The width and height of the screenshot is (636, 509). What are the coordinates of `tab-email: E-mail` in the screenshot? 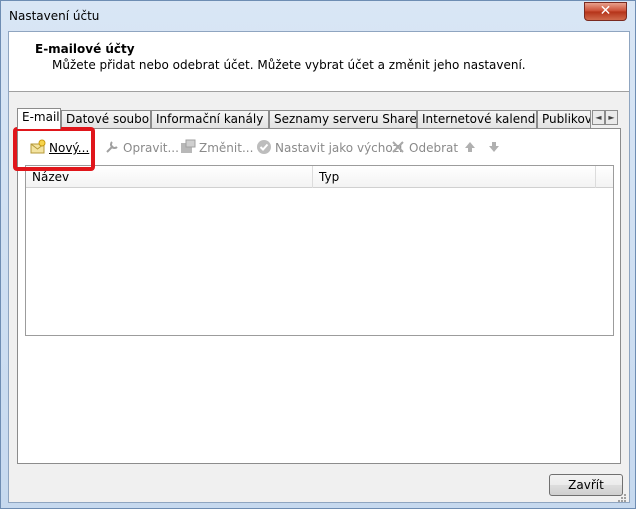 It's located at (39, 118).